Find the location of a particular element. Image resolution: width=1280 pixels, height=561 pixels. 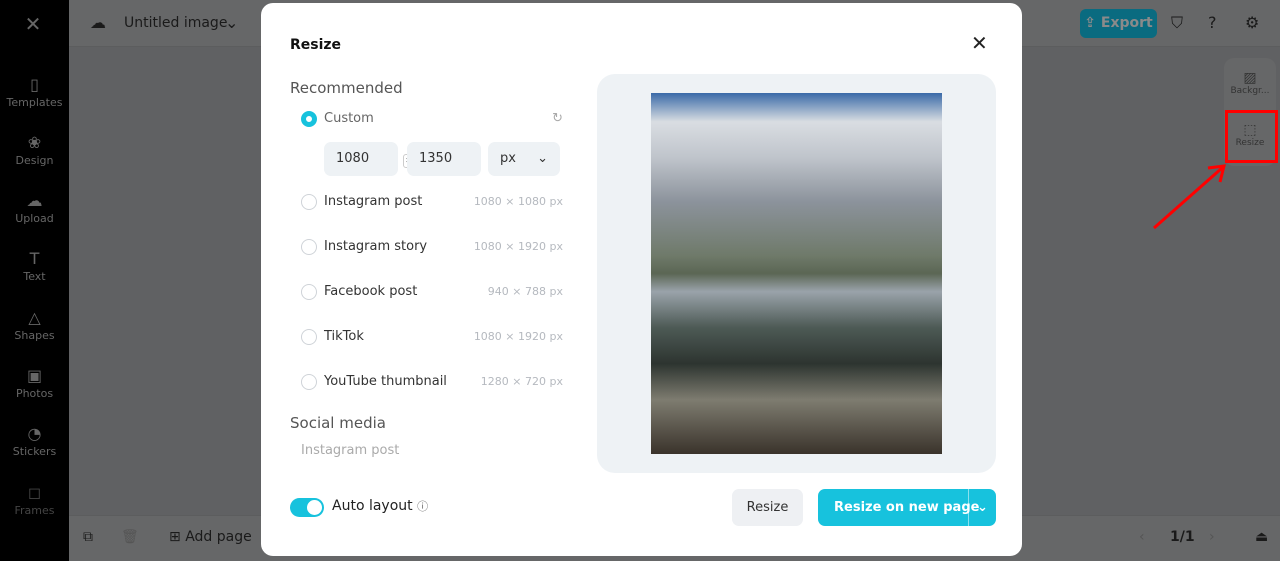

capcut-logo-icon: ✕ is located at coordinates (33, 24).